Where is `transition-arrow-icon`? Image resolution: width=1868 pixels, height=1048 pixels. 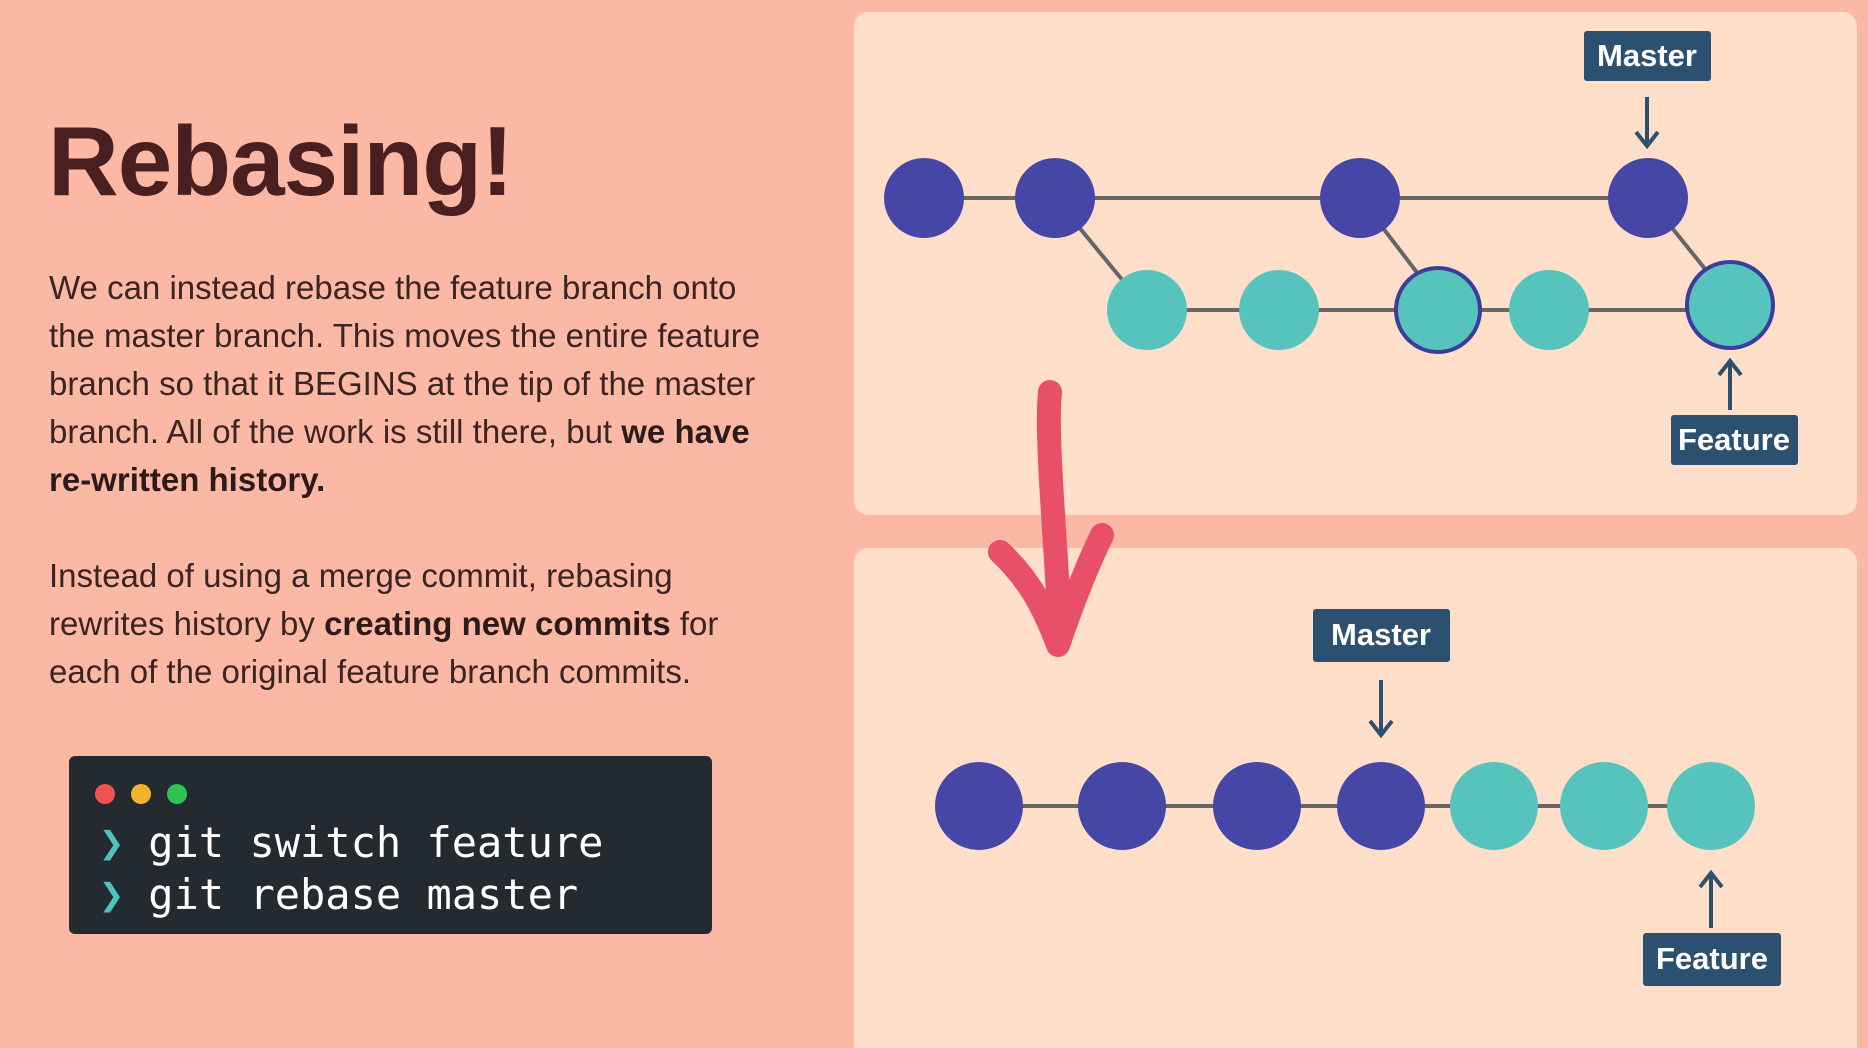 transition-arrow-icon is located at coordinates (1051, 518).